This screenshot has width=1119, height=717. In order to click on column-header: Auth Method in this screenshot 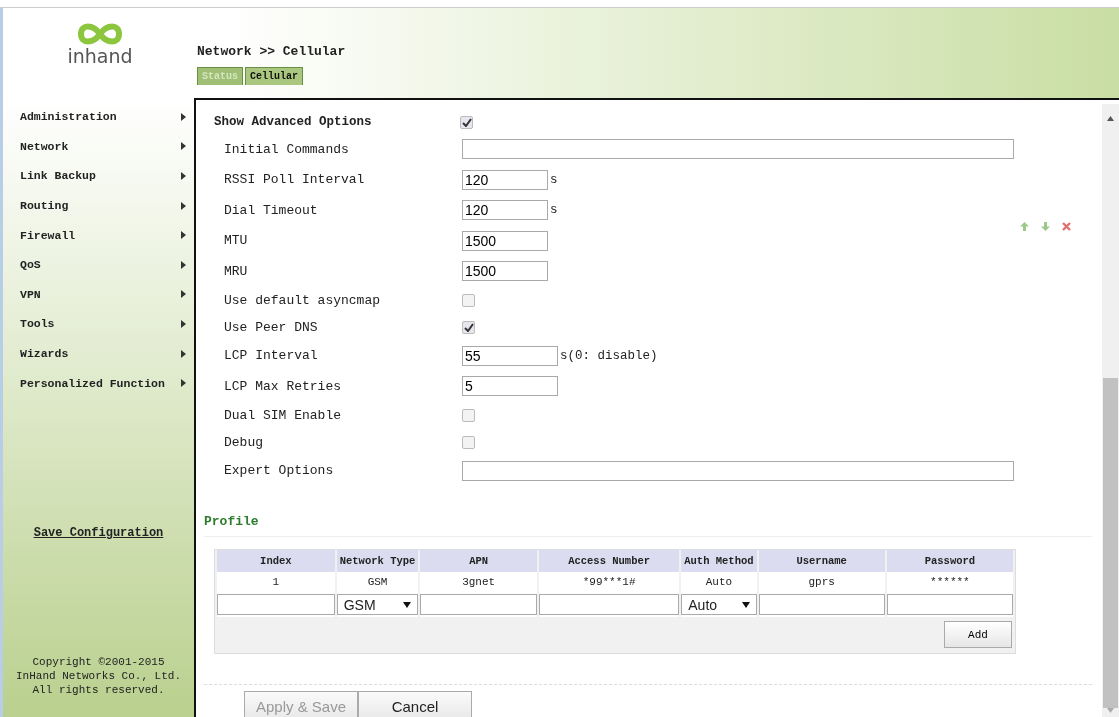, I will do `click(719, 561)`.